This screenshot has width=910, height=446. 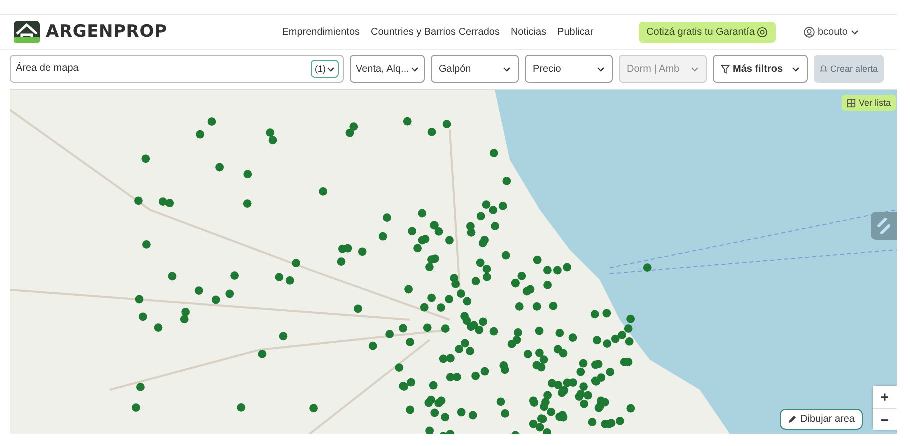 What do you see at coordinates (475, 69) in the screenshot?
I see `filter-dropdown: Galpón` at bounding box center [475, 69].